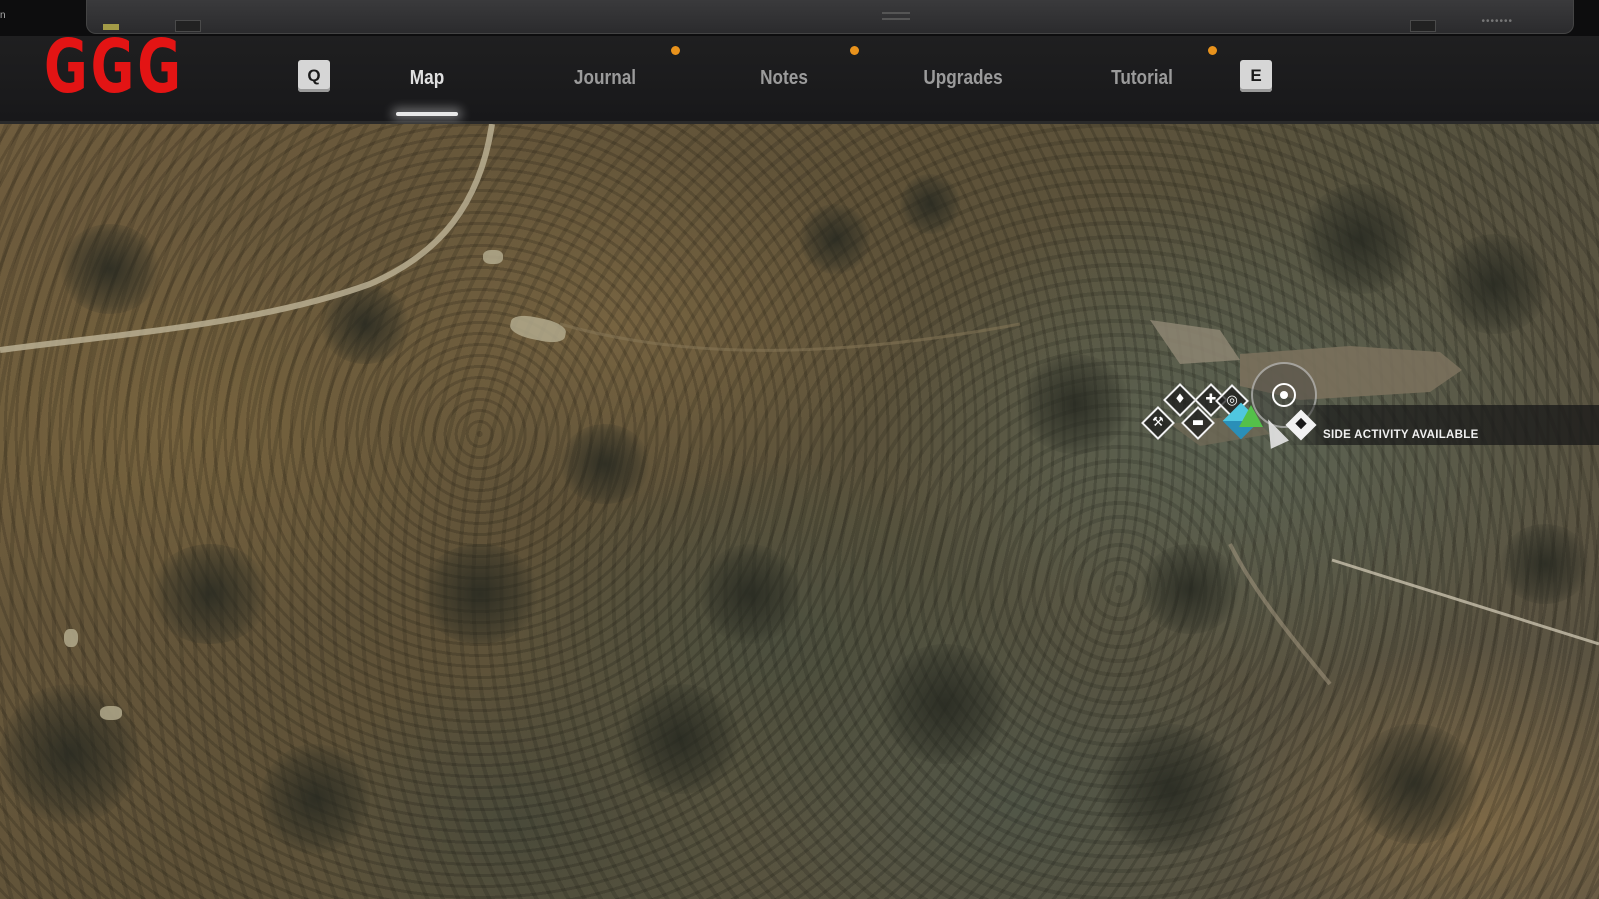 Image resolution: width=1599 pixels, height=899 pixels. What do you see at coordinates (784, 78) in the screenshot?
I see `tab-notes: Notes` at bounding box center [784, 78].